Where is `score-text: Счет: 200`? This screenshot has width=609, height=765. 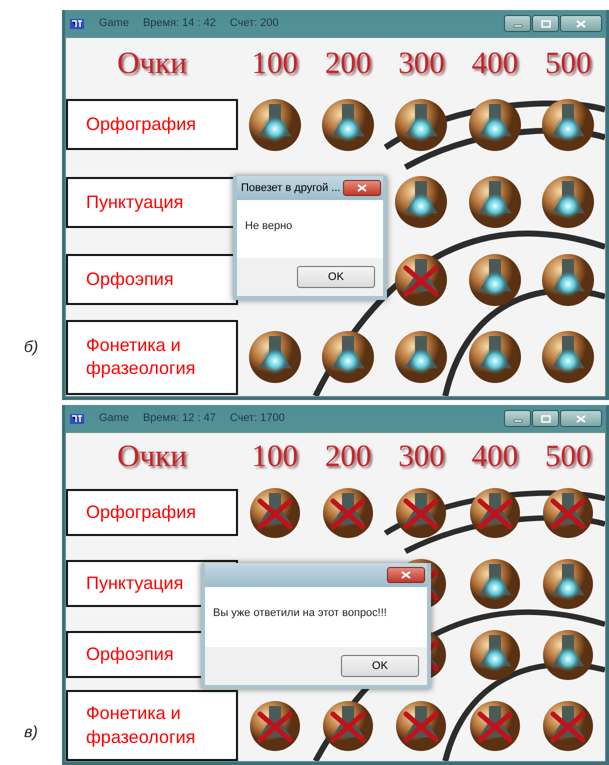 score-text: Счет: 200 is located at coordinates (254, 24).